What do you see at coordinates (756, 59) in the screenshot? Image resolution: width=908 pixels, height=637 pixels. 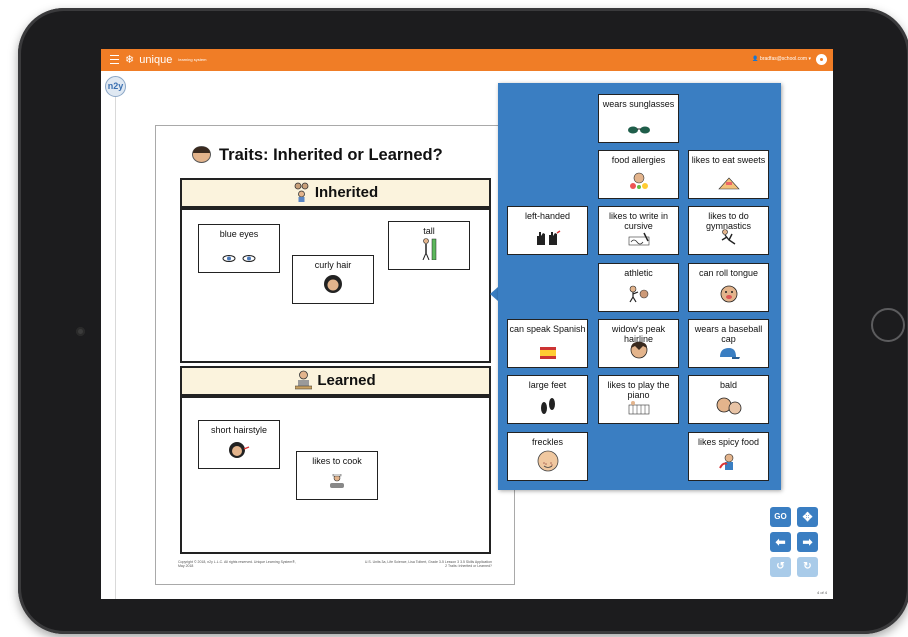 I see `user-icon: 👤` at bounding box center [756, 59].